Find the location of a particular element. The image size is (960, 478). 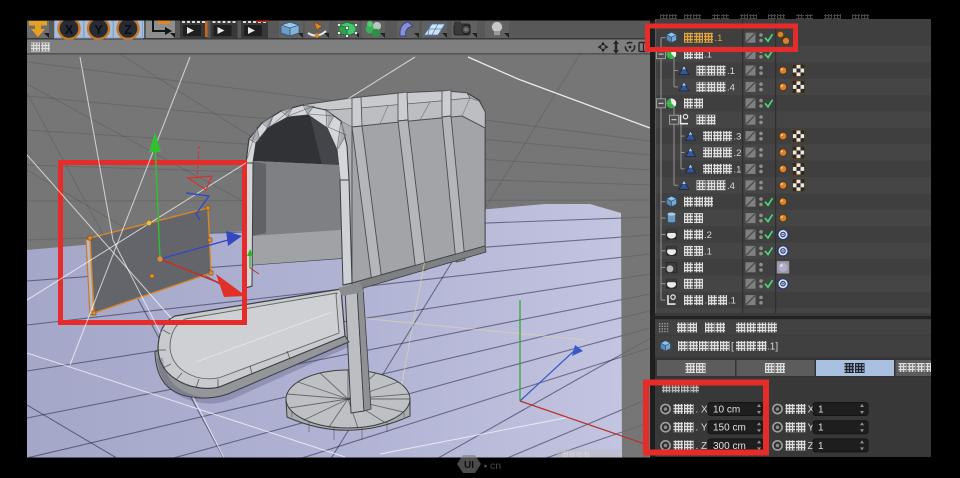

svg-text: .3 is located at coordinates (738, 137).